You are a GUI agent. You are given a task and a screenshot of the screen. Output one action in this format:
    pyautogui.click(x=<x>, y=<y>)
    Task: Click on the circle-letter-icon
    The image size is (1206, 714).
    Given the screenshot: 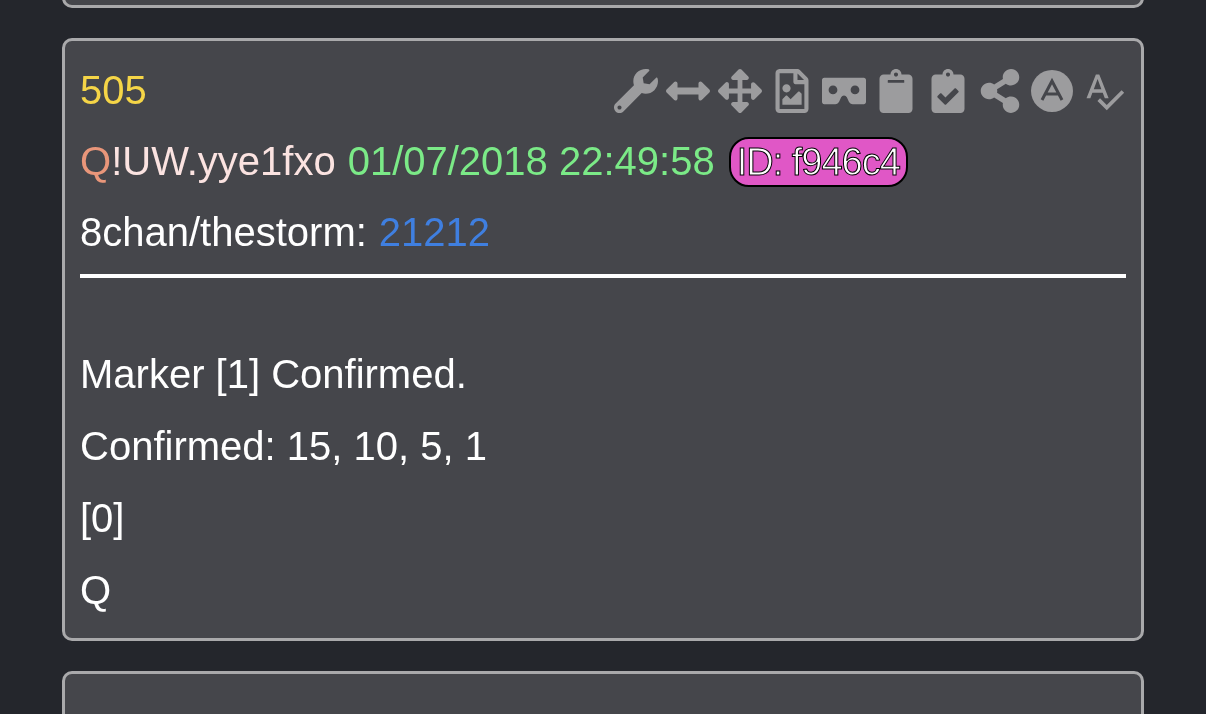 What is the action you would take?
    pyautogui.click(x=1052, y=90)
    